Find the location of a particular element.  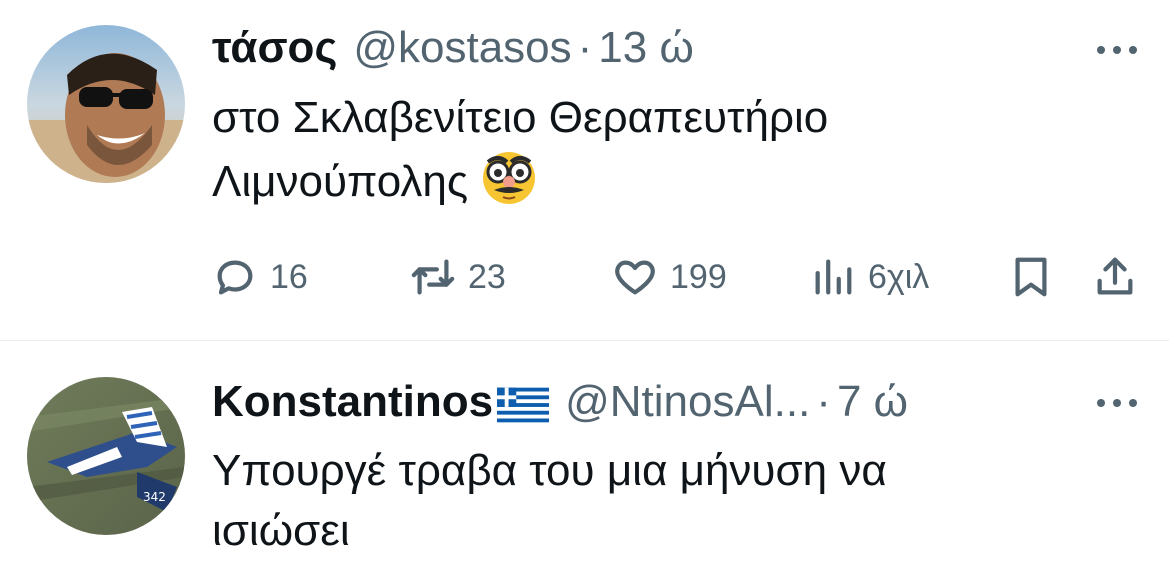

tweet-header: τάσος @kostasos · 13 ώ is located at coordinates (453, 48).